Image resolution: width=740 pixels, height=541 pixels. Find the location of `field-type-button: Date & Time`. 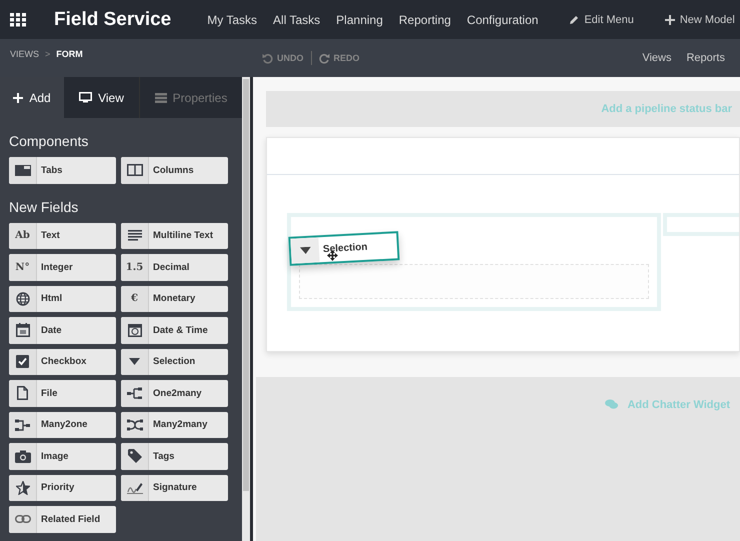

field-type-button: Date & Time is located at coordinates (174, 330).